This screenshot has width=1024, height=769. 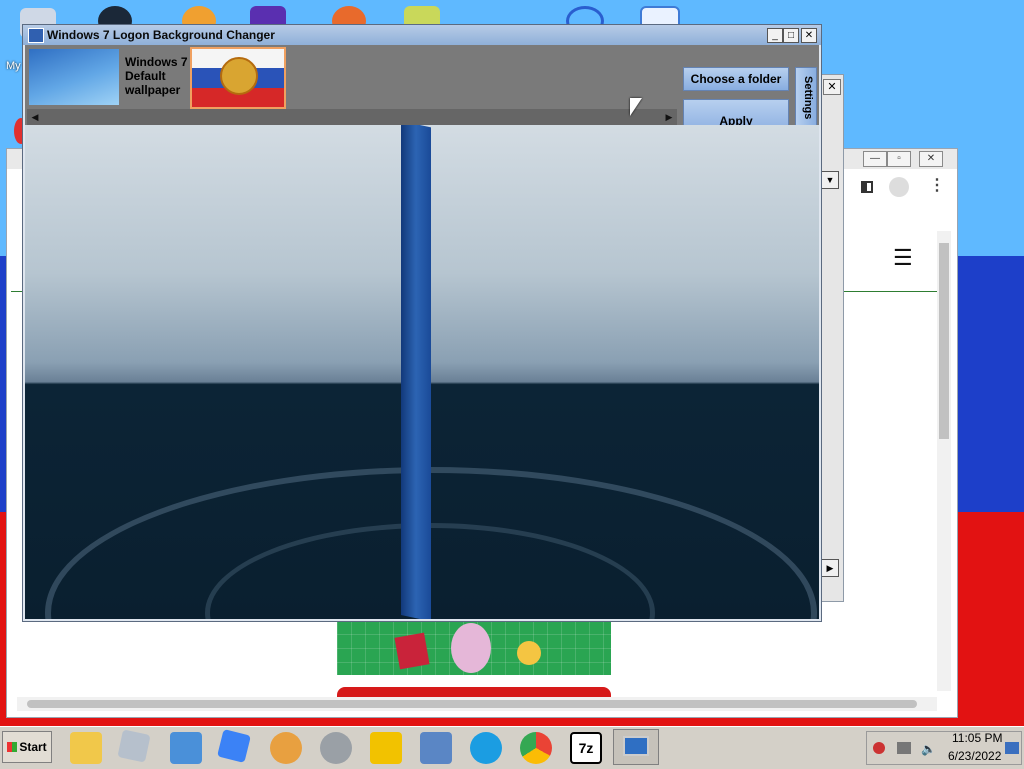 I want to click on secondary-scroll-arrow: ▶, so click(x=830, y=568).